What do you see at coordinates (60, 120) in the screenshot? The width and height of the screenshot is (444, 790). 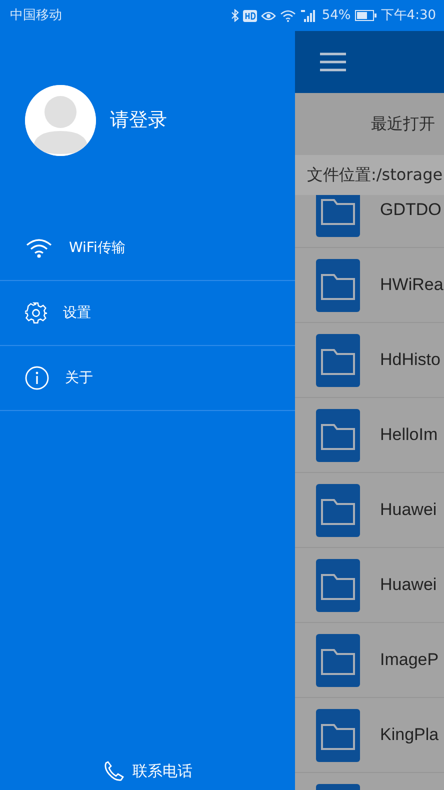 I see `avatar-icon` at bounding box center [60, 120].